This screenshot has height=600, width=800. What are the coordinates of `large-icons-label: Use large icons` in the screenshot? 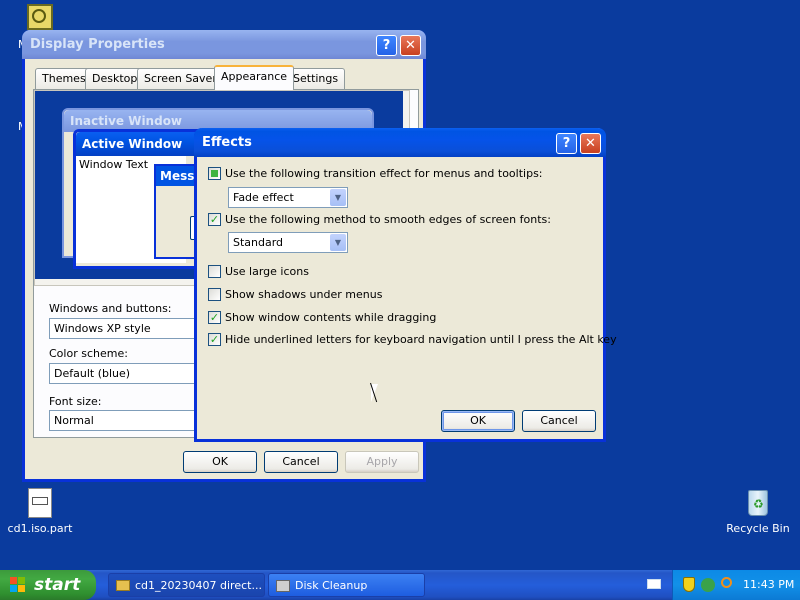 It's located at (267, 271).